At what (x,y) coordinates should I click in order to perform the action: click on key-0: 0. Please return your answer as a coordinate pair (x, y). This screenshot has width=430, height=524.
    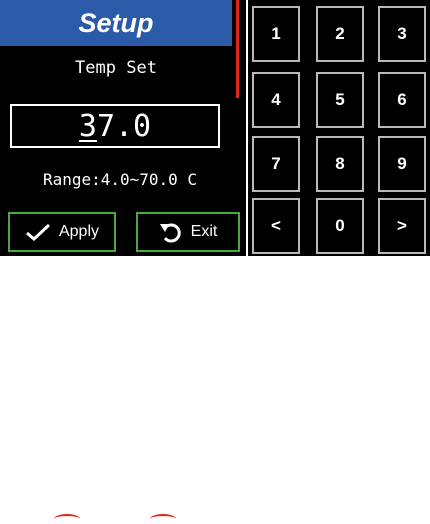
    Looking at the image, I should click on (340, 226).